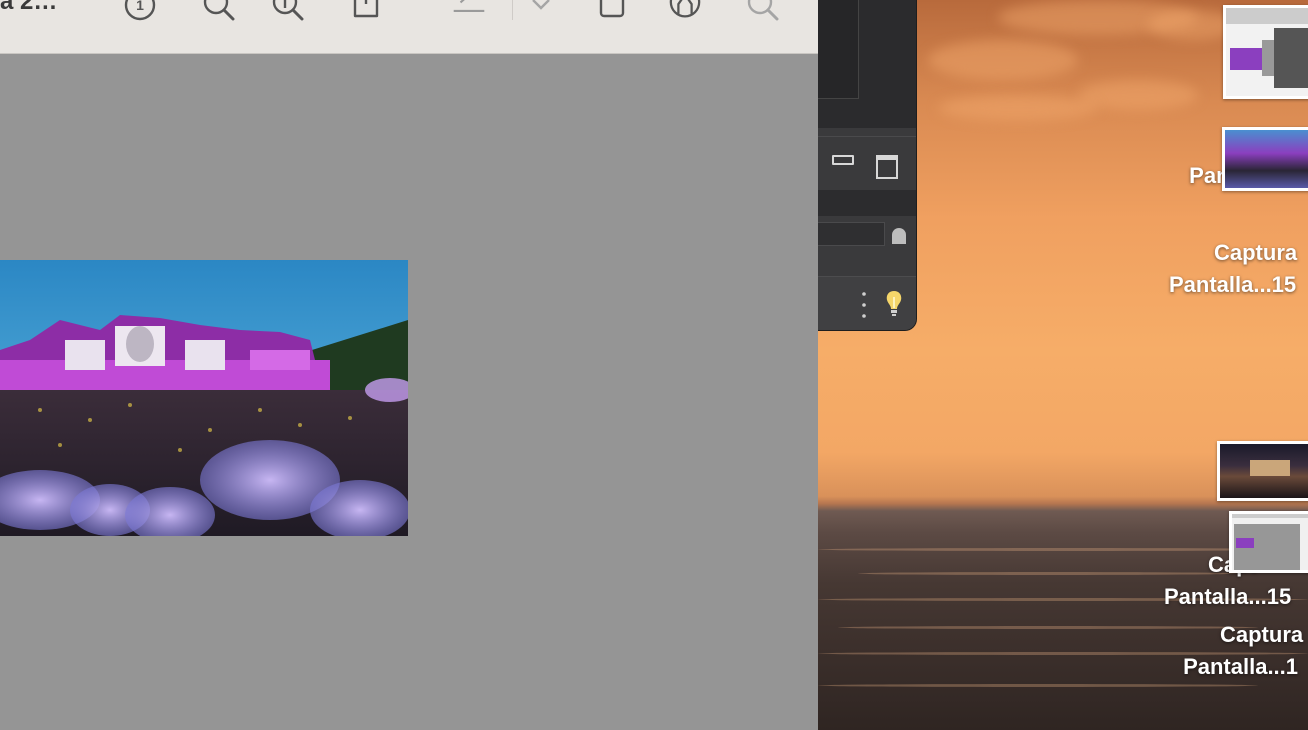 The image size is (1308, 730). What do you see at coordinates (1240, 651) in the screenshot?
I see `file-label: Captura Pantalla...1` at bounding box center [1240, 651].